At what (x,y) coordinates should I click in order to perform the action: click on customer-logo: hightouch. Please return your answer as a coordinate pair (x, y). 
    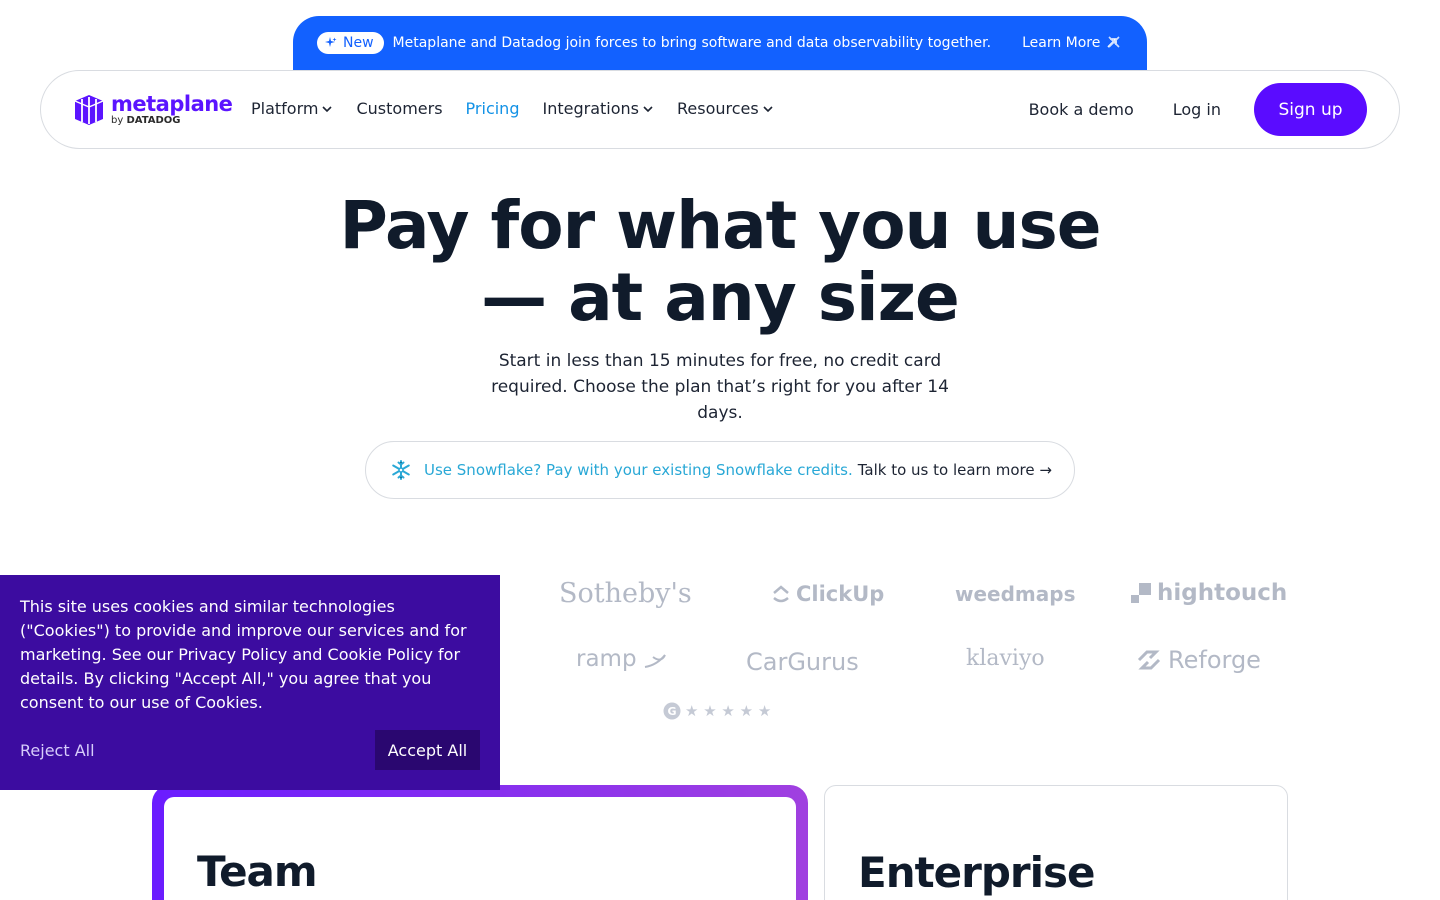
    Looking at the image, I should click on (1209, 593).